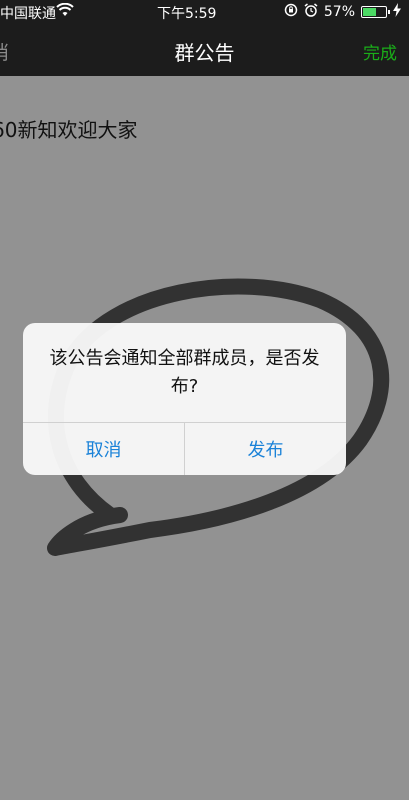  Describe the element at coordinates (397, 12) in the screenshot. I see `charging-icon` at that location.